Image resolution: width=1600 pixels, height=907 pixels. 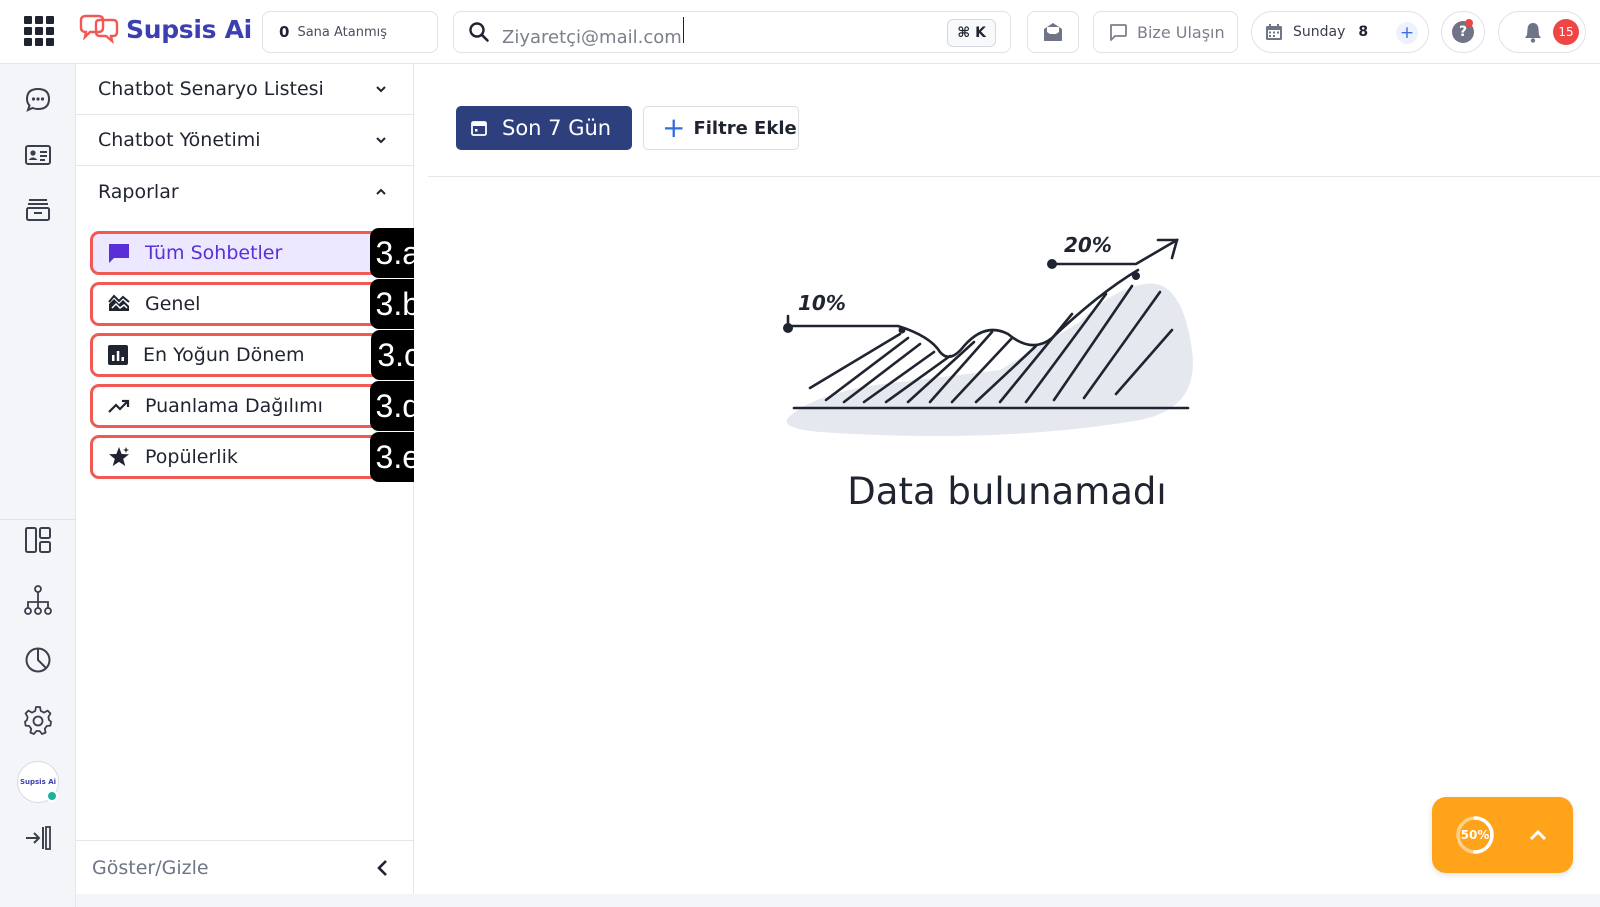 What do you see at coordinates (745, 128) in the screenshot?
I see `add-filter-label: Filtre Ekle` at bounding box center [745, 128].